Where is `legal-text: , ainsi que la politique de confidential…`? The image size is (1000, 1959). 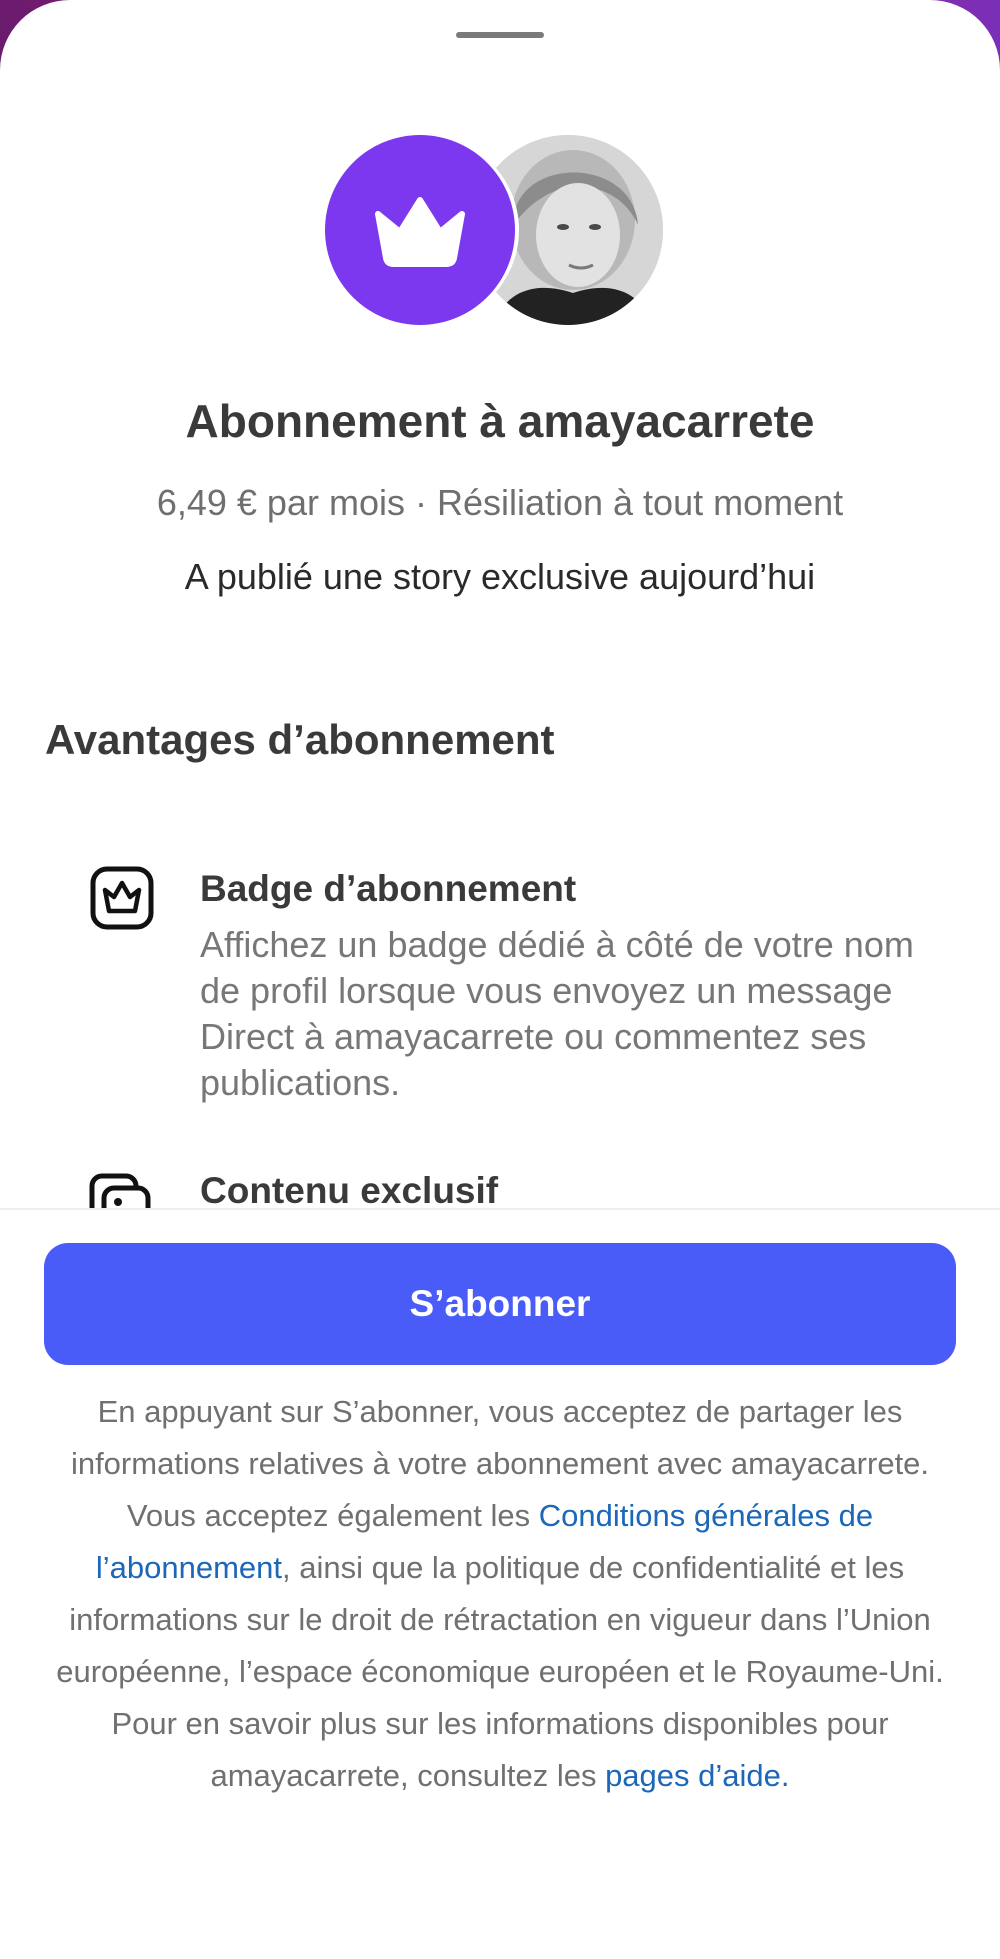 legal-text: , ainsi que la politique de confidential… is located at coordinates (500, 1671).